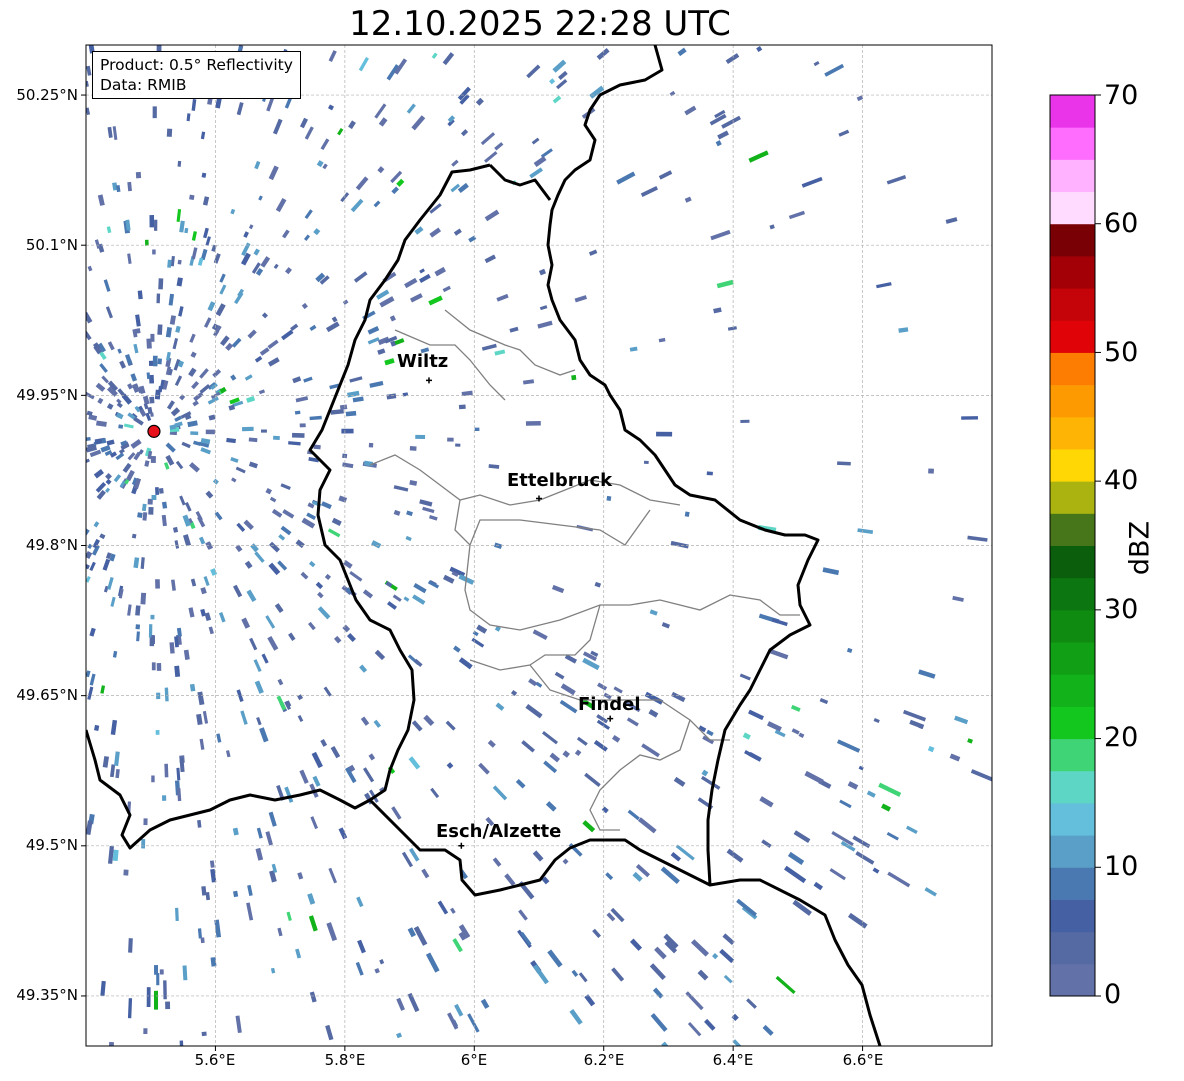 The image size is (1184, 1081). Describe the element at coordinates (1140, 548) in the screenshot. I see `colorbar-unit-label: dBZ` at that location.